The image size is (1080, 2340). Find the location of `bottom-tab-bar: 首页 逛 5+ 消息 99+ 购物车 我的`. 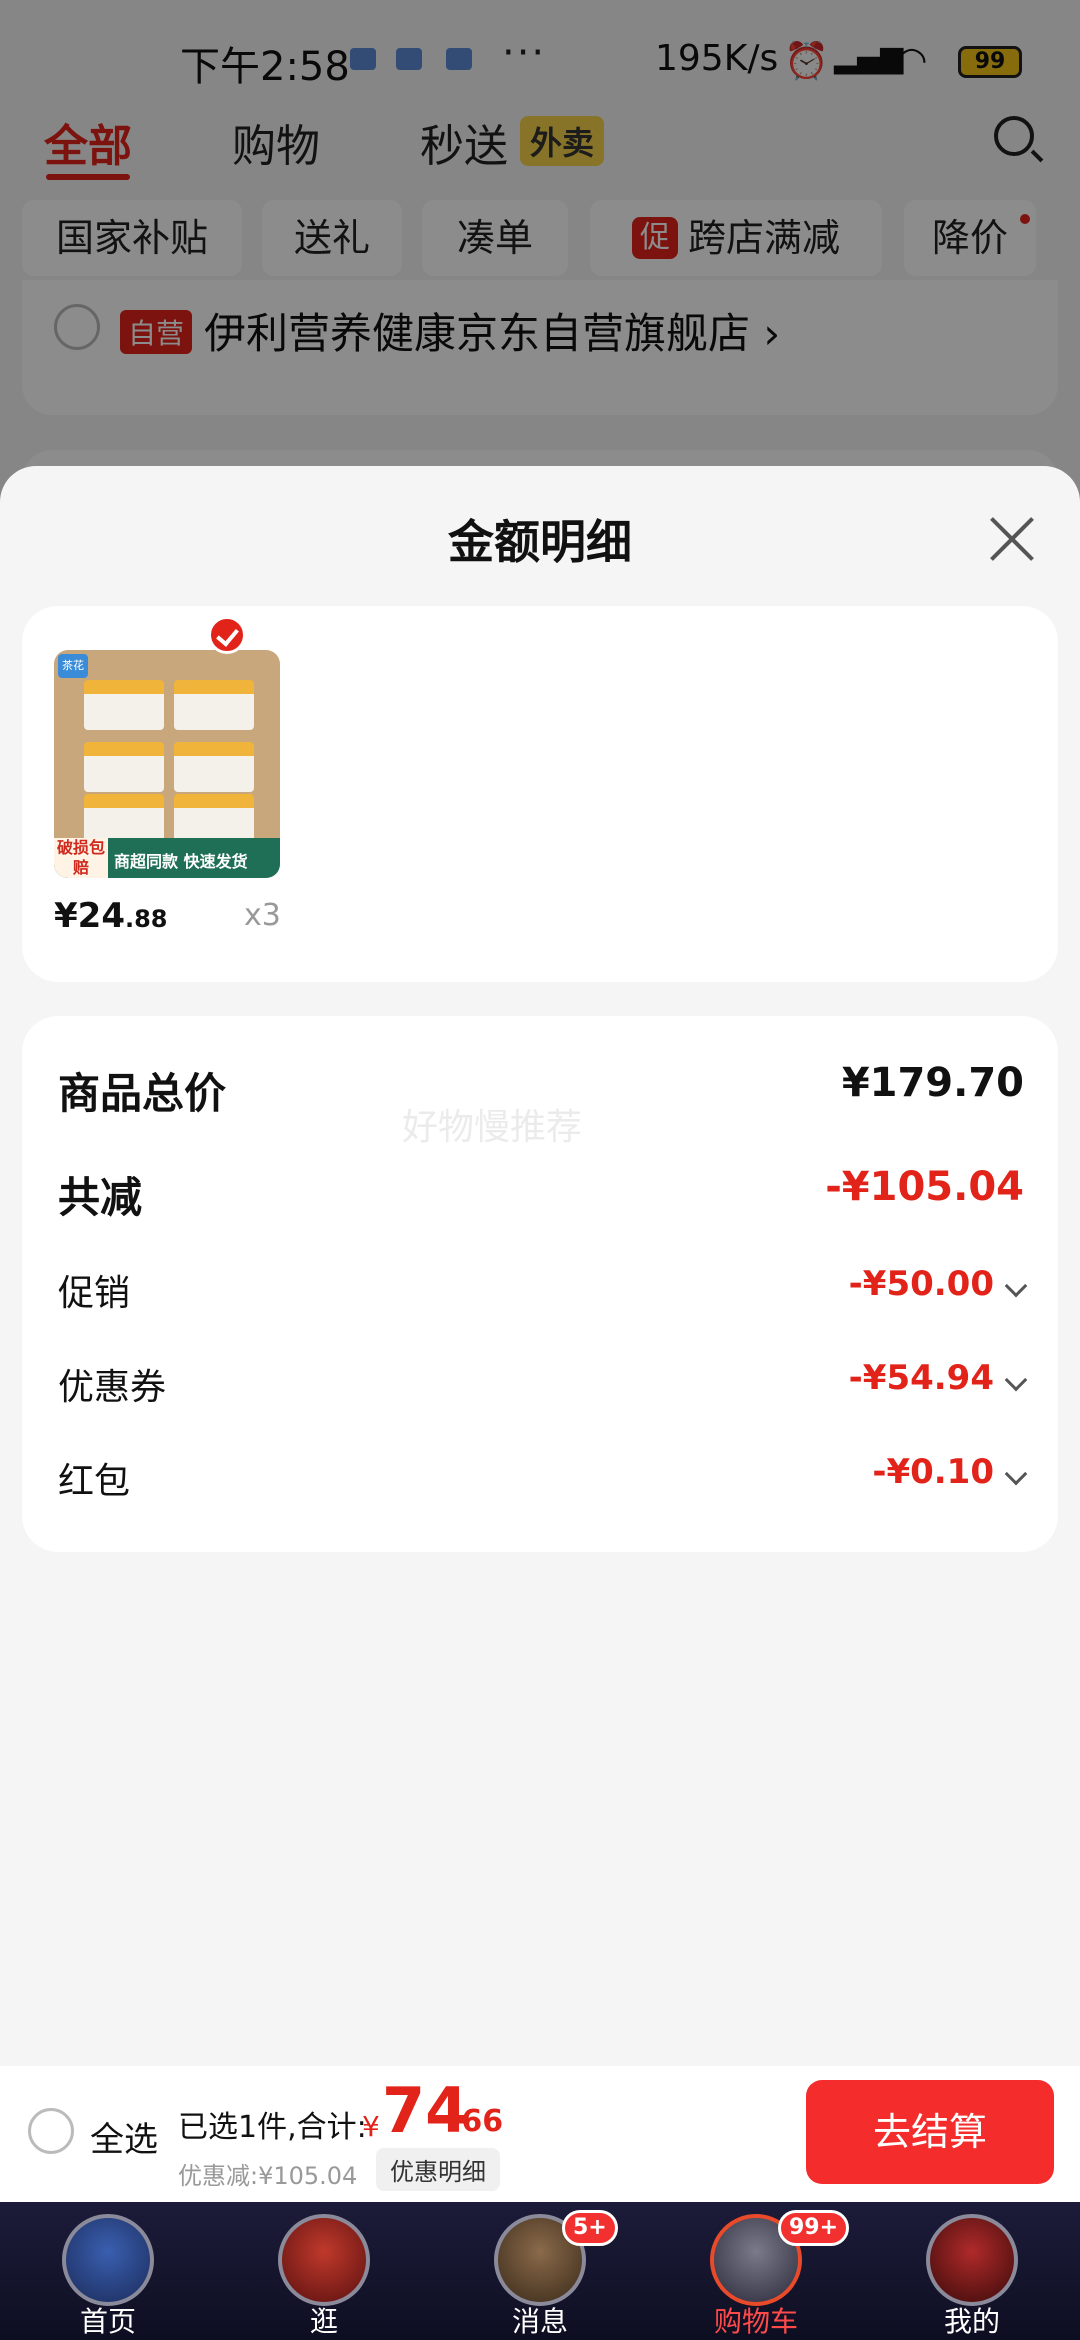

bottom-tab-bar: 首页 逛 5+ 消息 99+ 购物车 我的 is located at coordinates (540, 2271).